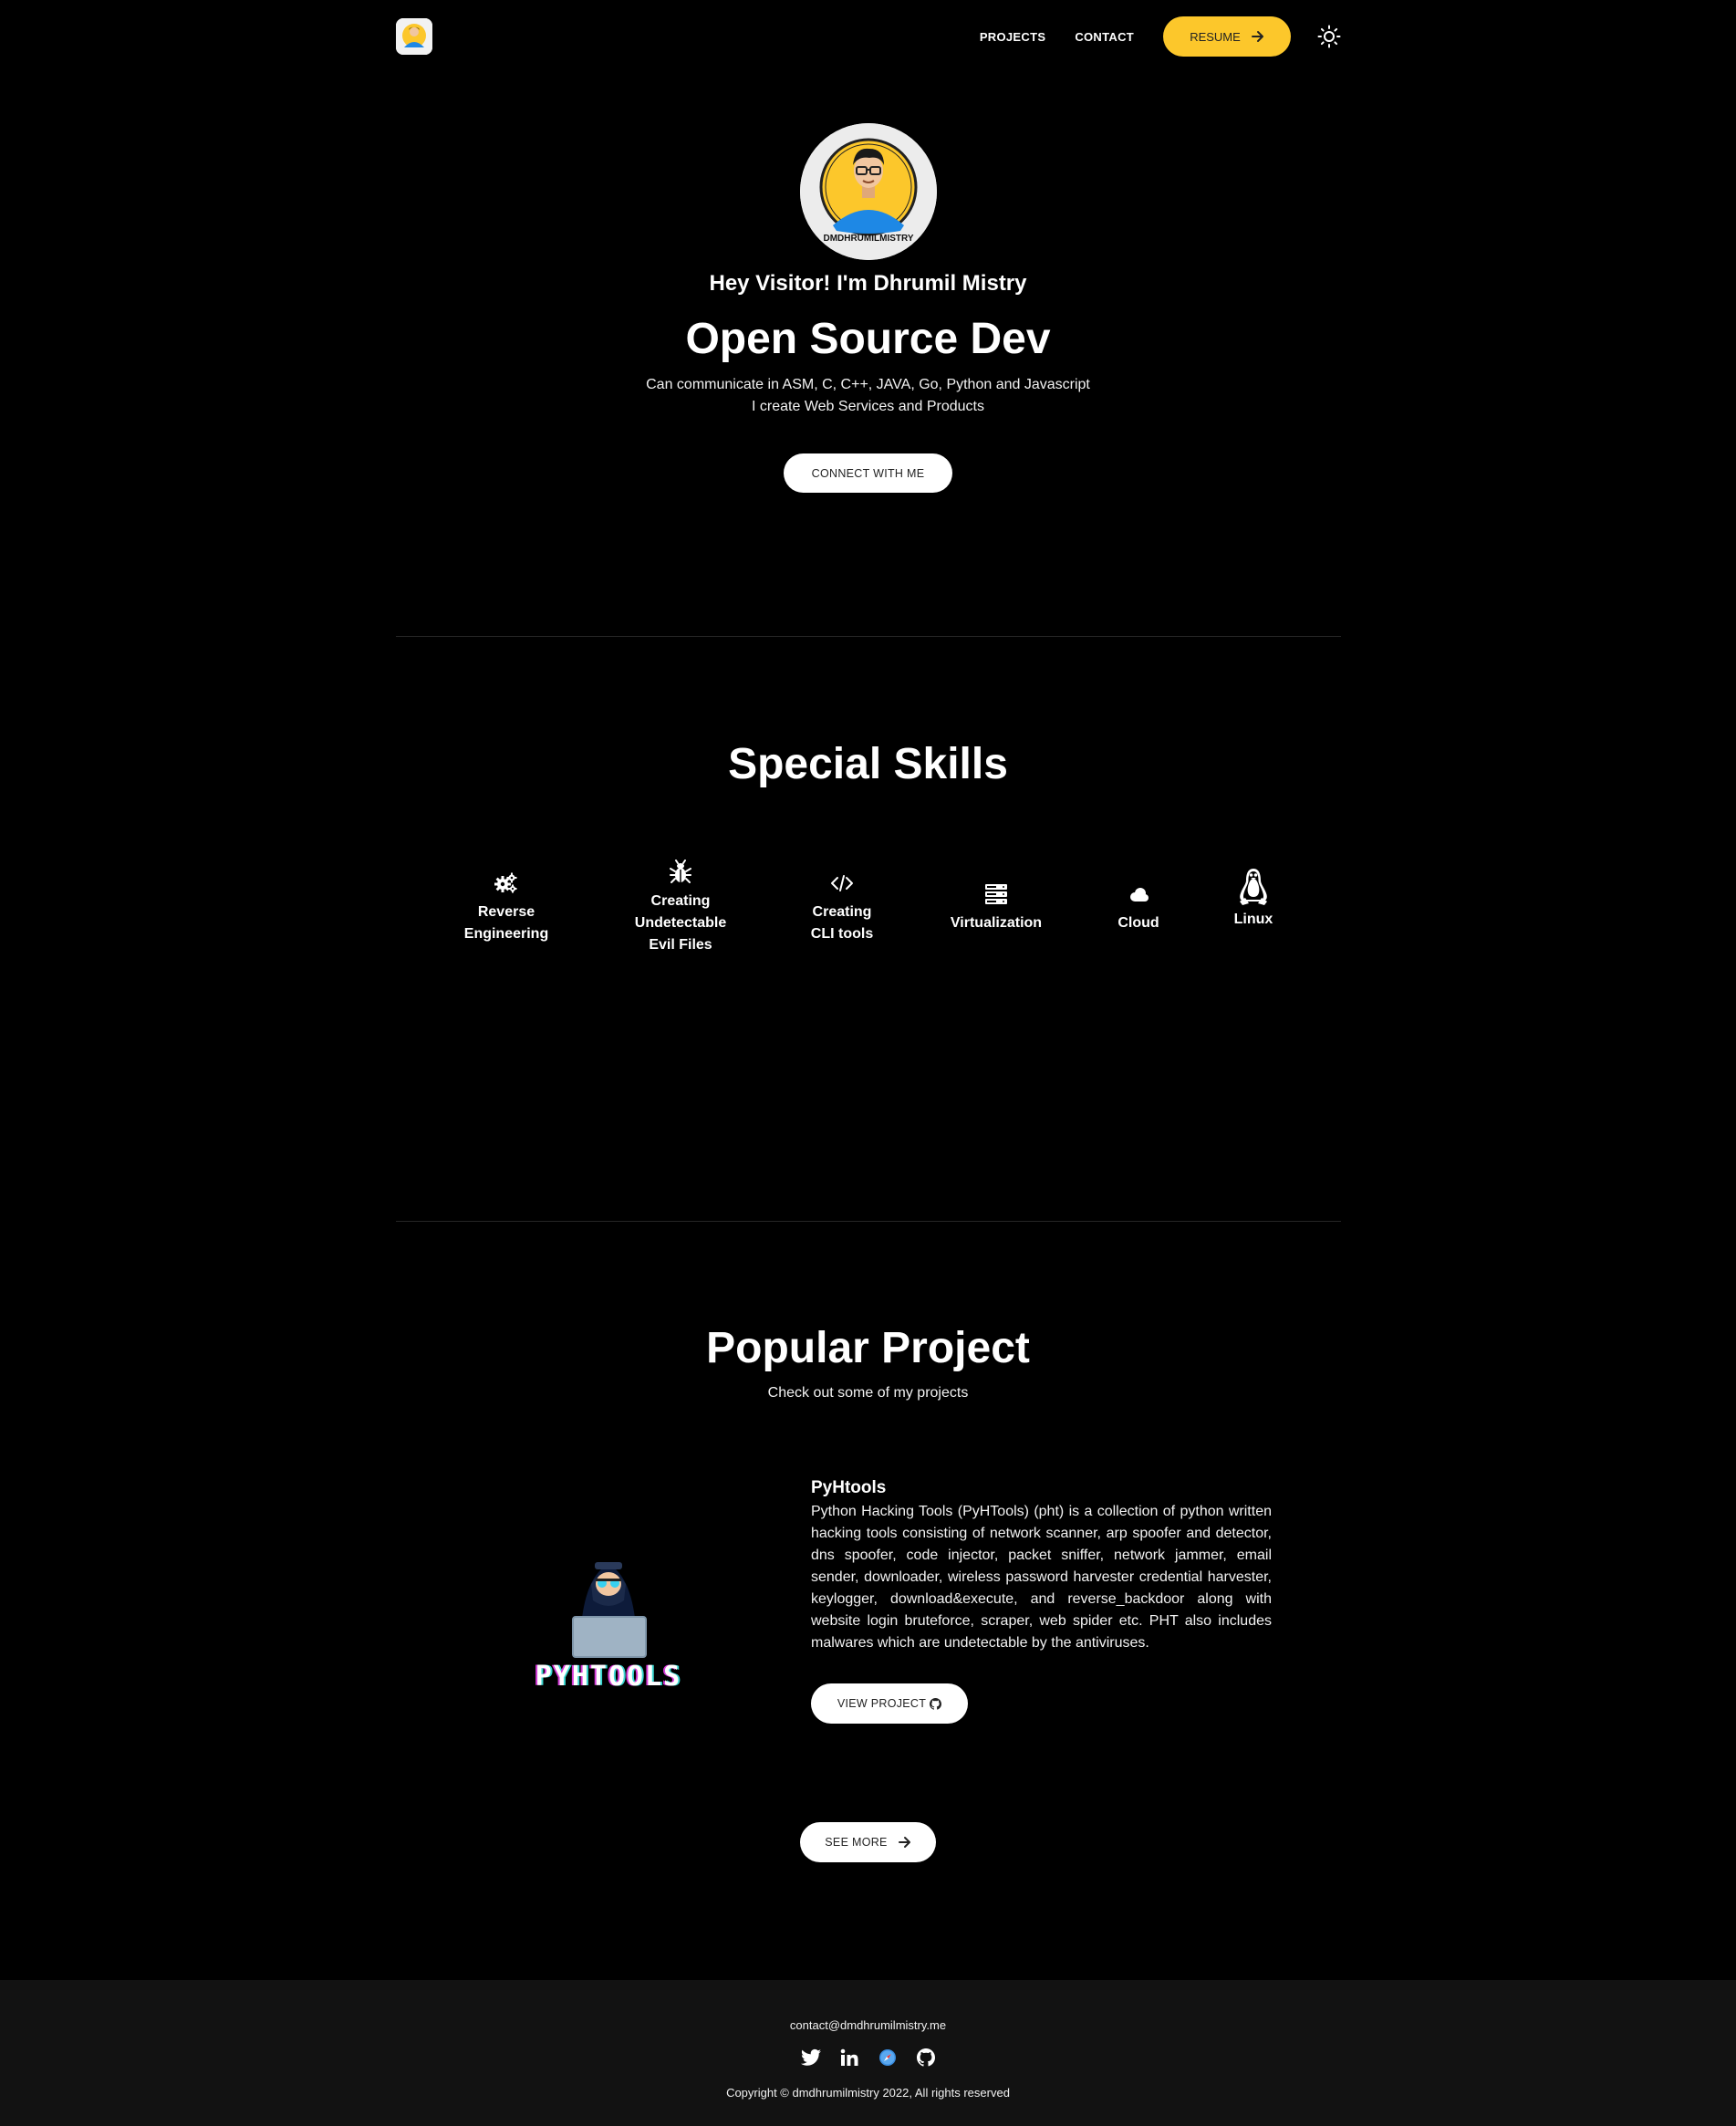 The image size is (1736, 2126). I want to click on view-project-button: VIEW PROJECT, so click(889, 1703).